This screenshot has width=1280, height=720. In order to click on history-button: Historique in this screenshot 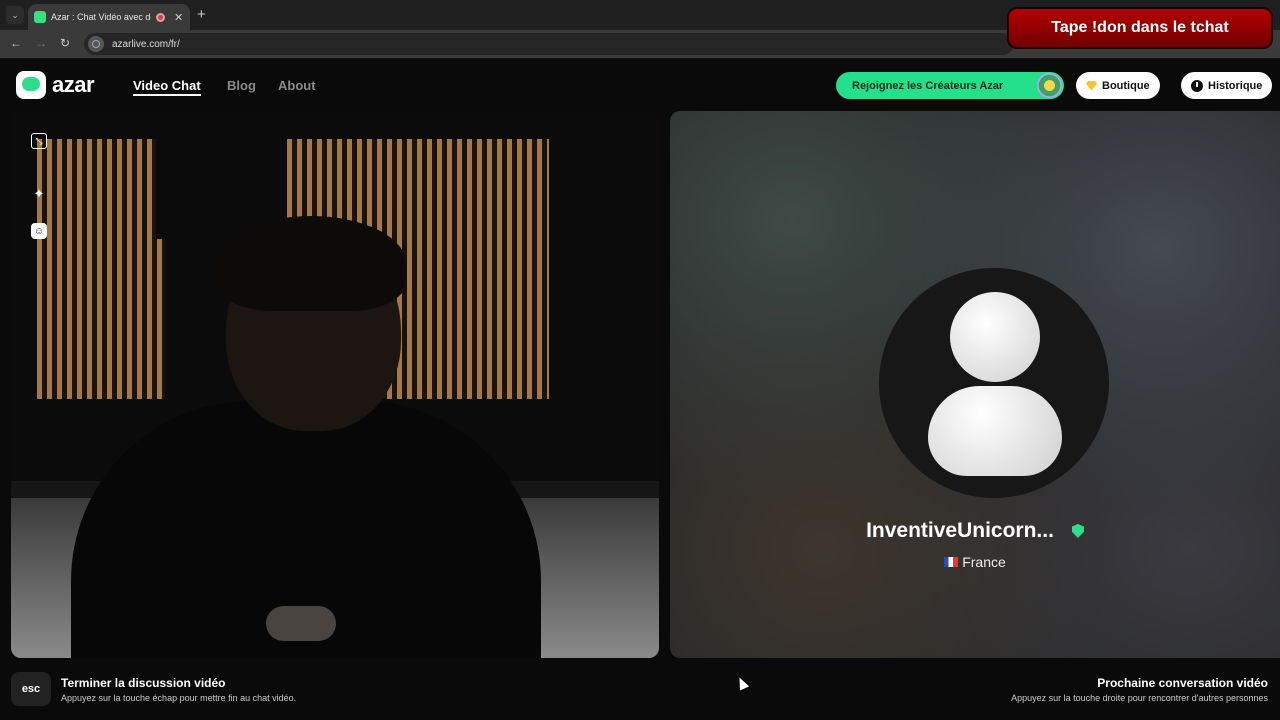, I will do `click(1227, 85)`.